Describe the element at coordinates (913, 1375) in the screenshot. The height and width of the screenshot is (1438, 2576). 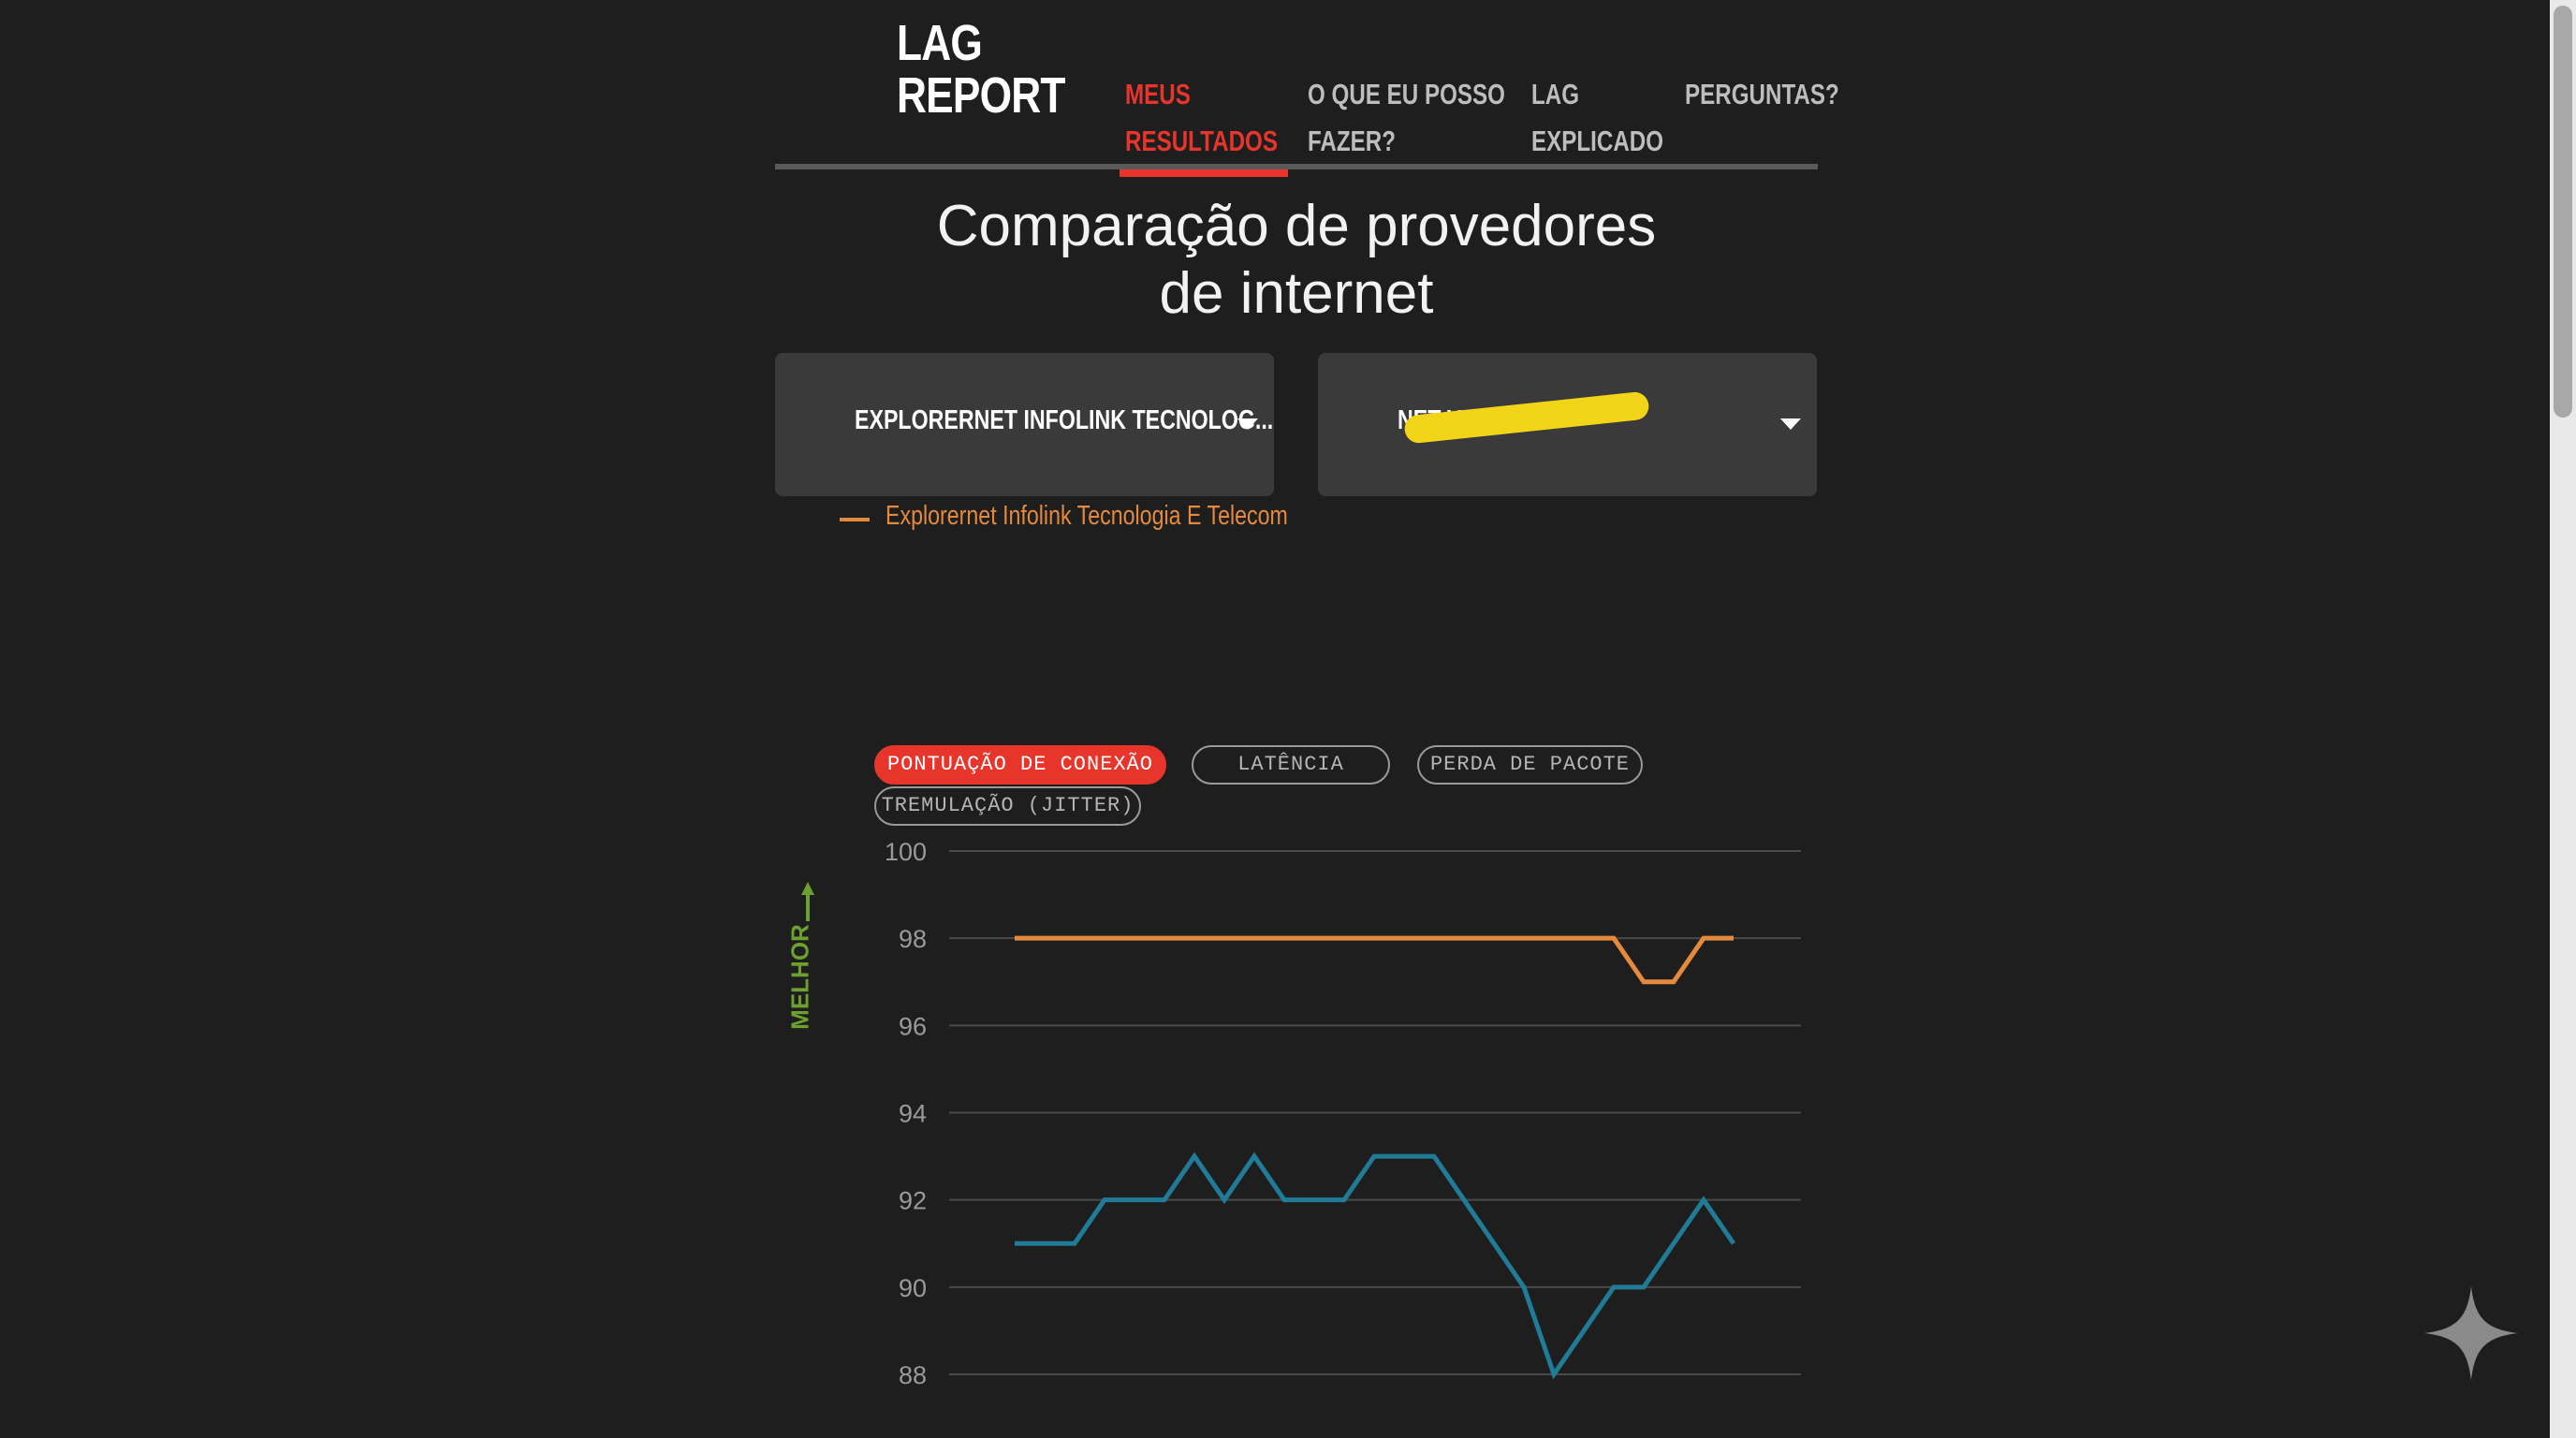
I see `y-tick-label: 88` at that location.